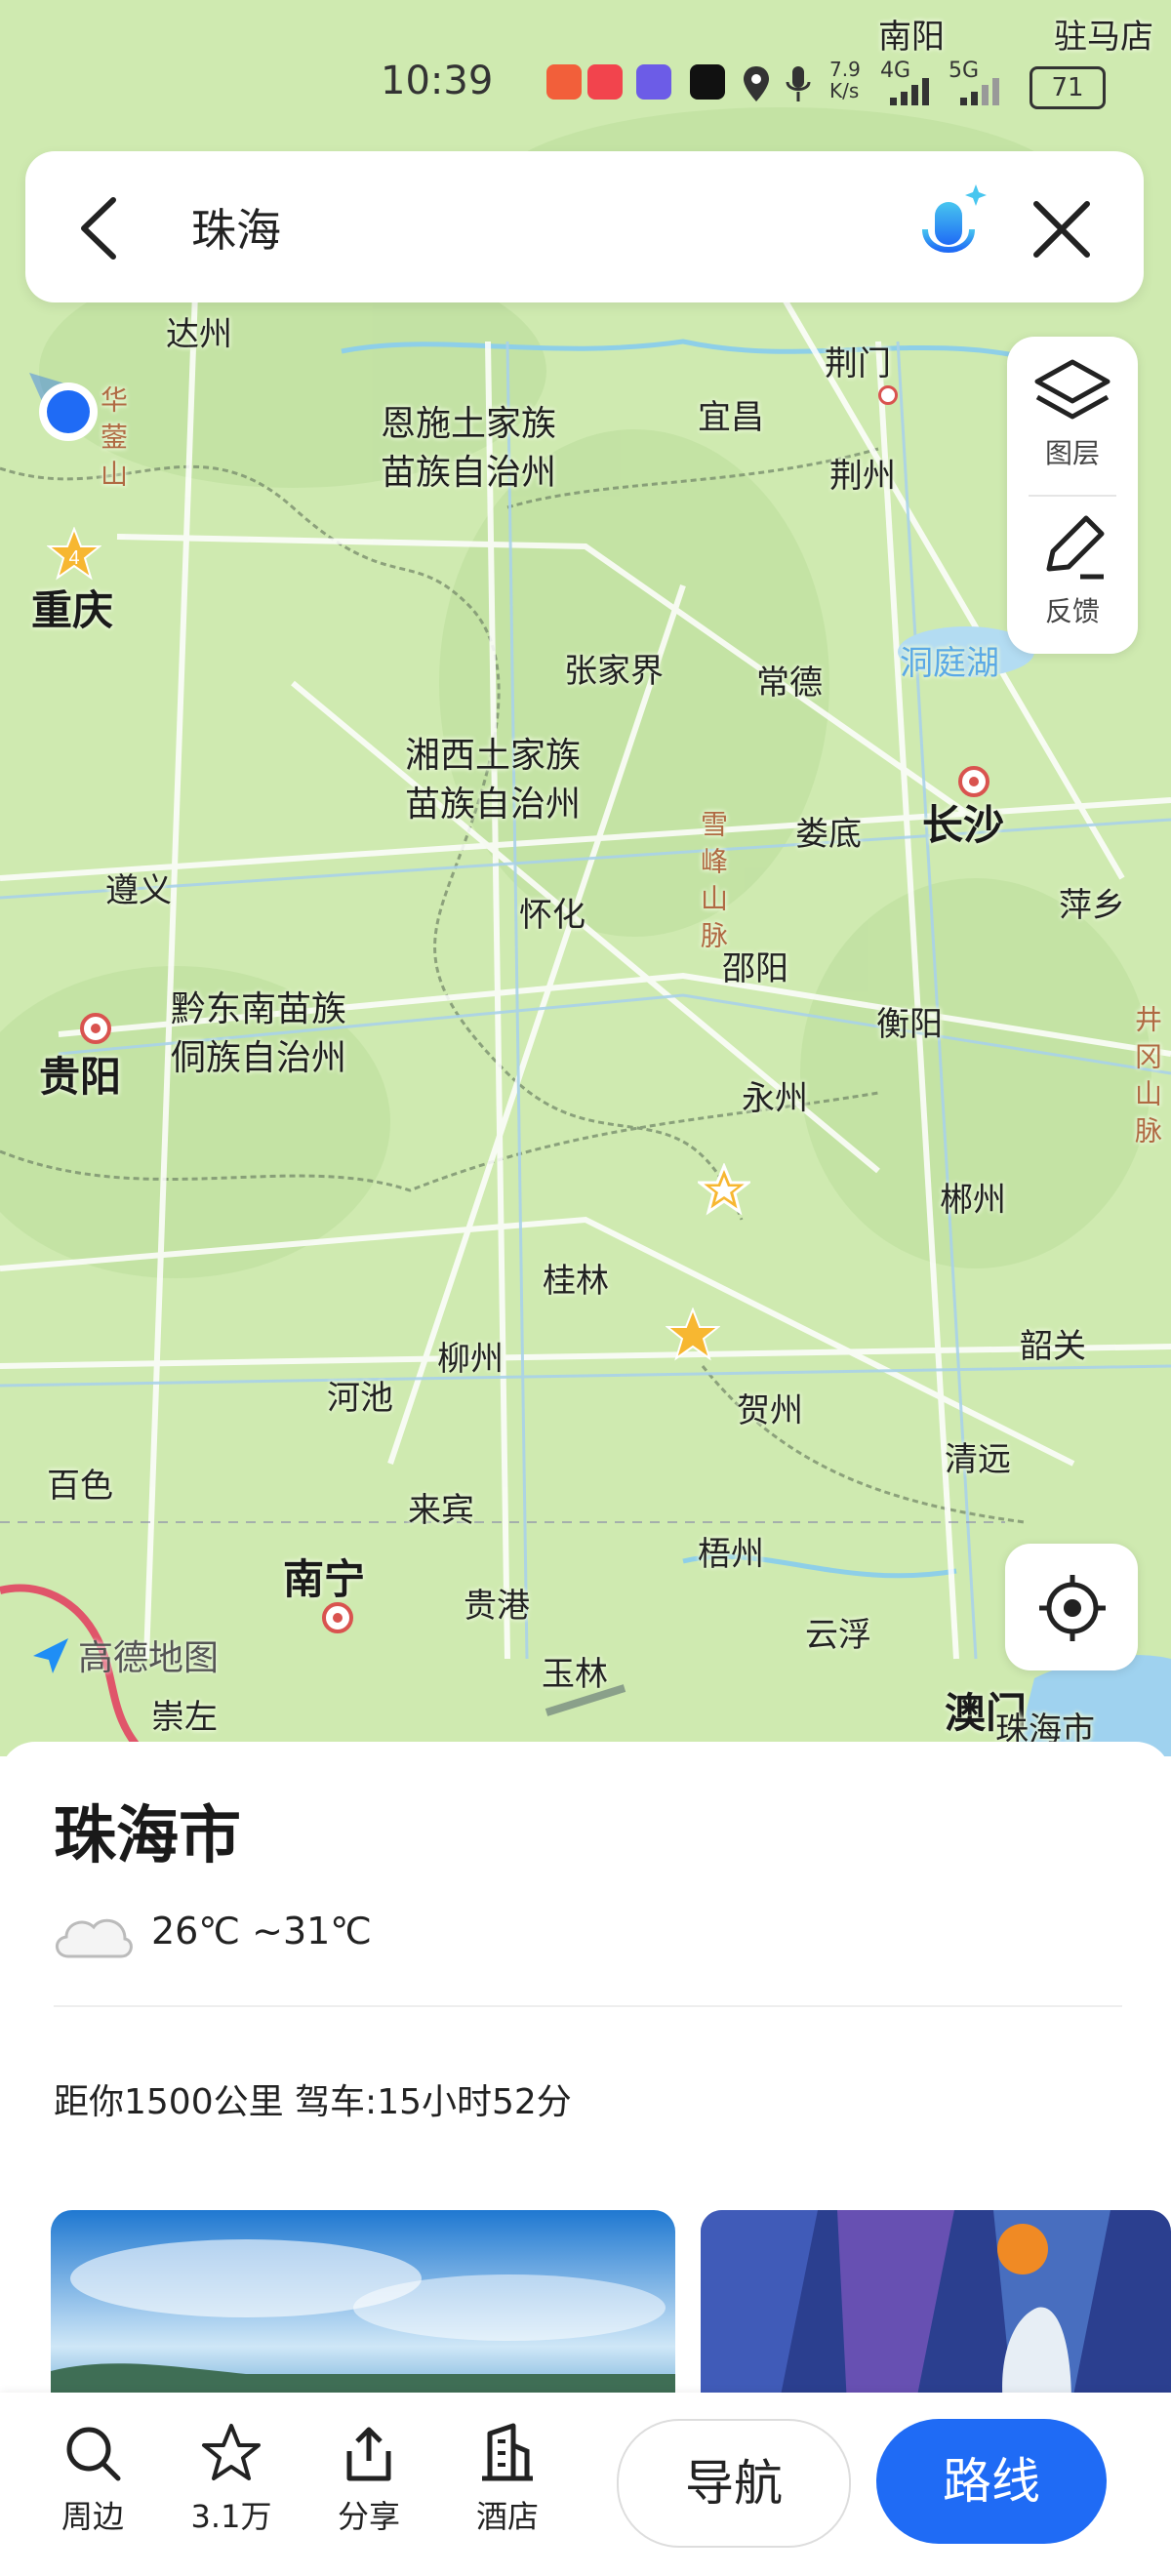 This screenshot has width=1171, height=2576. What do you see at coordinates (236, 227) in the screenshot?
I see `search-input: 珠海` at bounding box center [236, 227].